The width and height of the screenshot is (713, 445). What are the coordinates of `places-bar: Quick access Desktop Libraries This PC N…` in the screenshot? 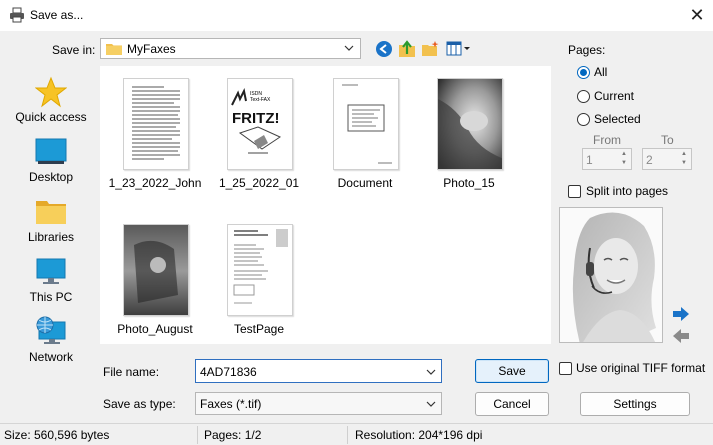 It's located at (51, 215).